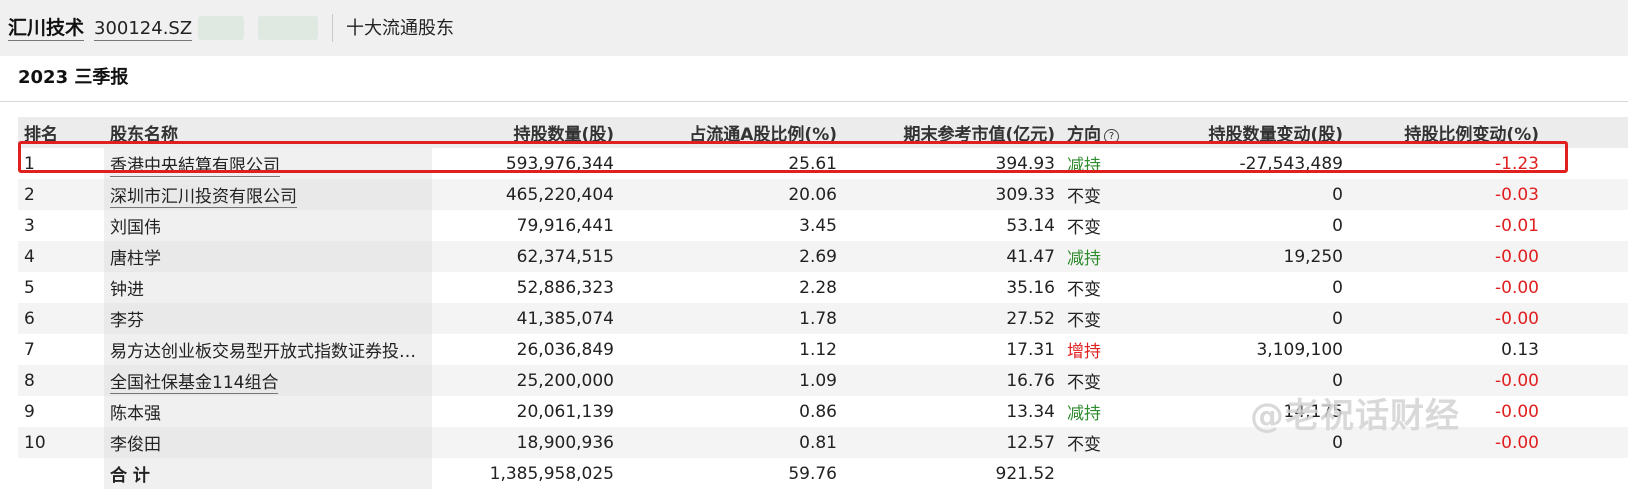  What do you see at coordinates (952, 318) in the screenshot?
I see `cell-market-value: 27.52` at bounding box center [952, 318].